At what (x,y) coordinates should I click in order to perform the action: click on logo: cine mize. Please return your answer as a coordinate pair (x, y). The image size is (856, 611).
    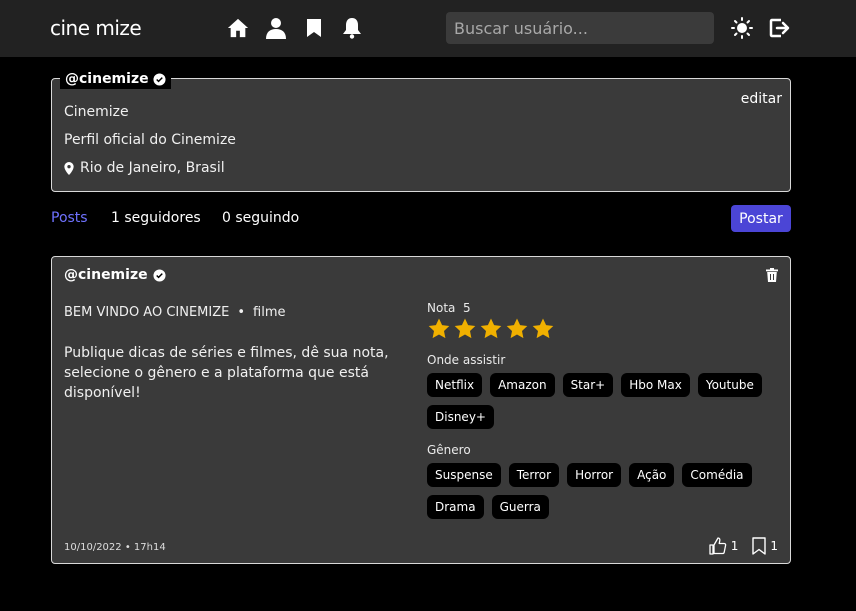
    Looking at the image, I should click on (96, 28).